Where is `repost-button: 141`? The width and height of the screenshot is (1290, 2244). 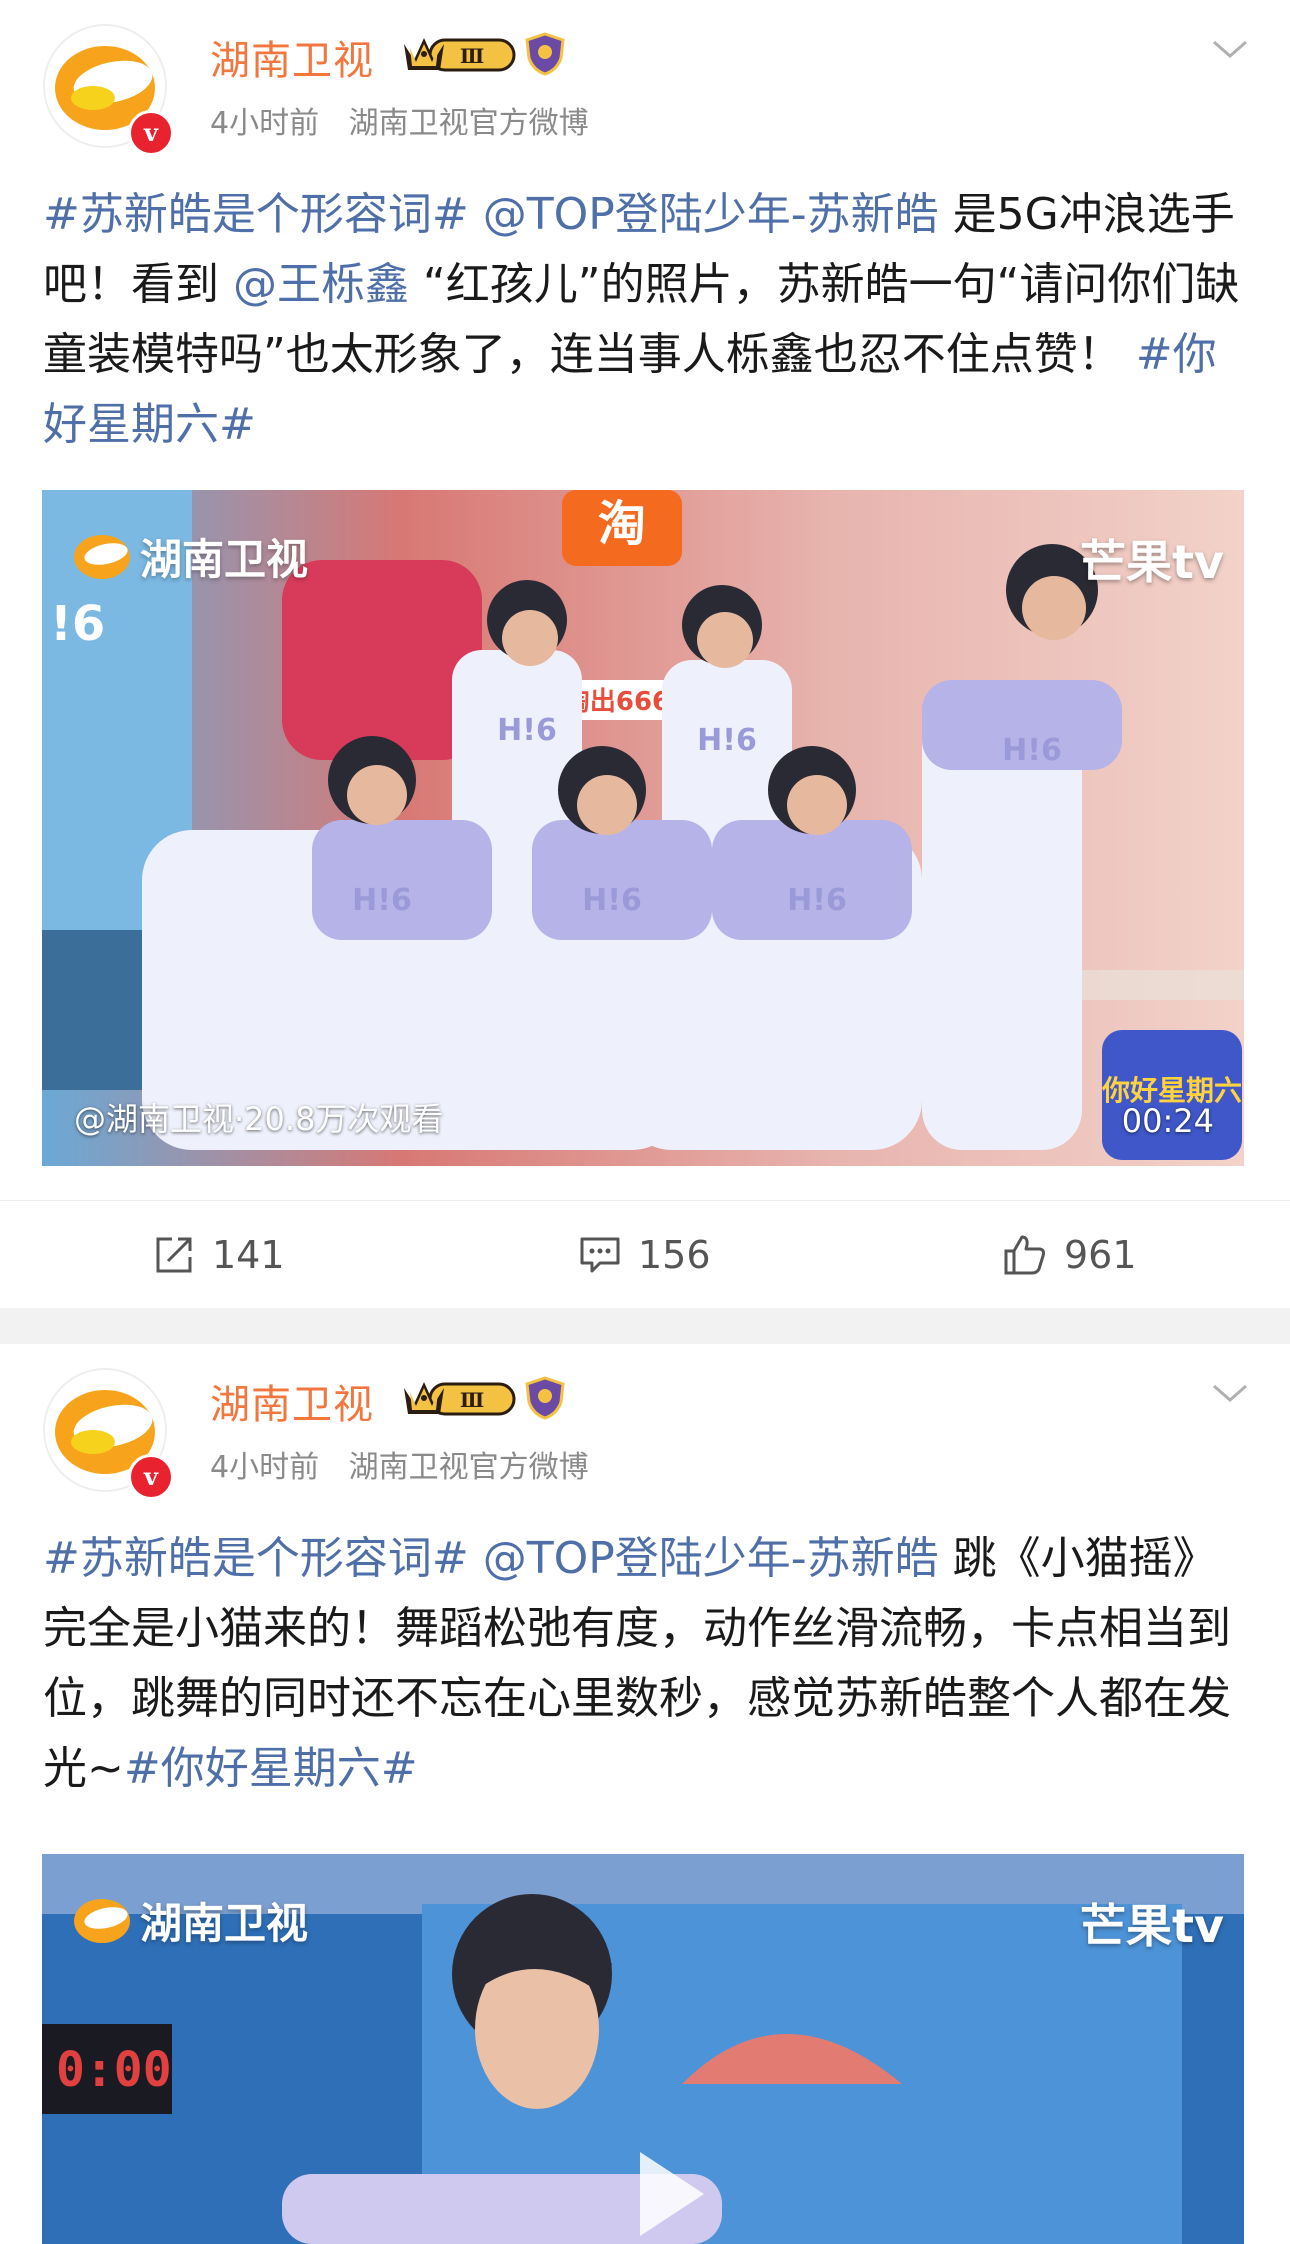
repost-button: 141 is located at coordinates (218, 1255).